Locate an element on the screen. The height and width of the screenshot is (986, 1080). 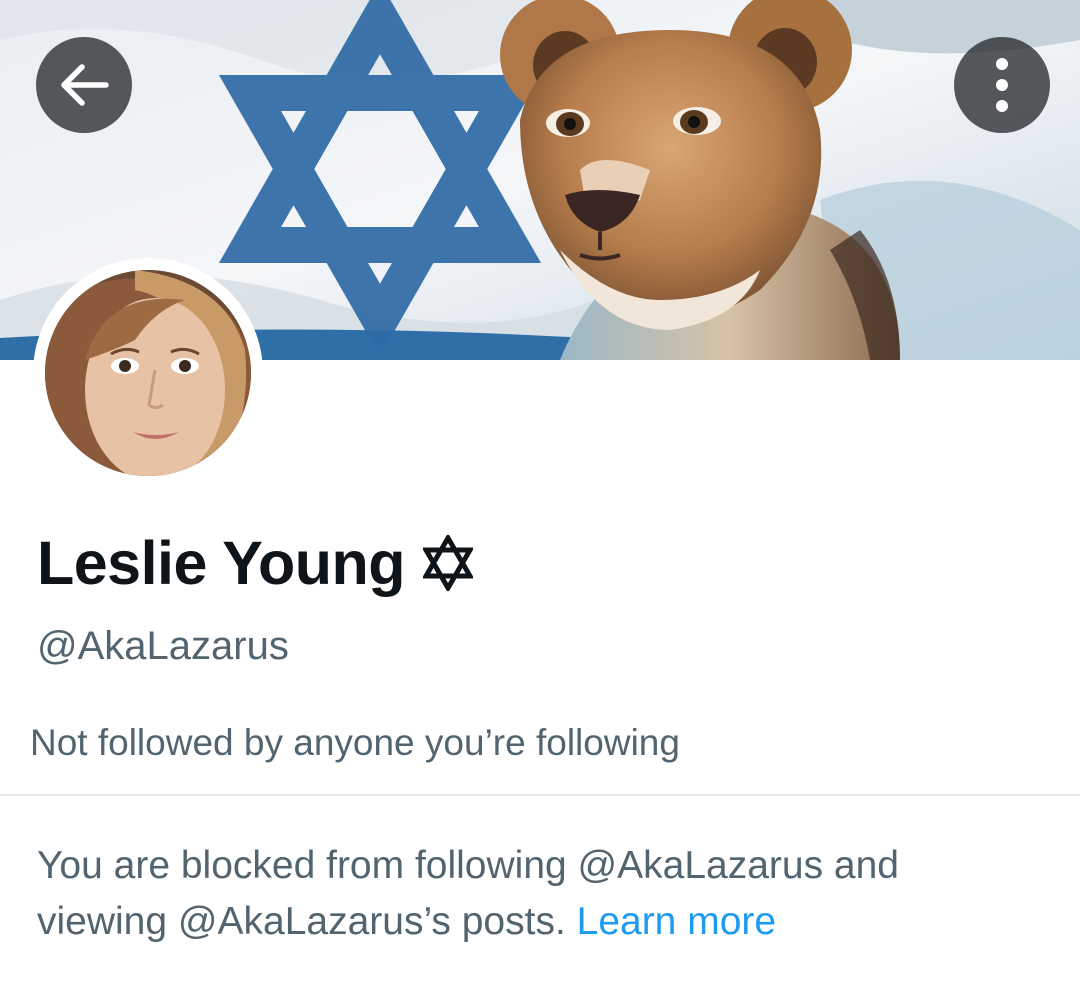
back-button is located at coordinates (84, 85).